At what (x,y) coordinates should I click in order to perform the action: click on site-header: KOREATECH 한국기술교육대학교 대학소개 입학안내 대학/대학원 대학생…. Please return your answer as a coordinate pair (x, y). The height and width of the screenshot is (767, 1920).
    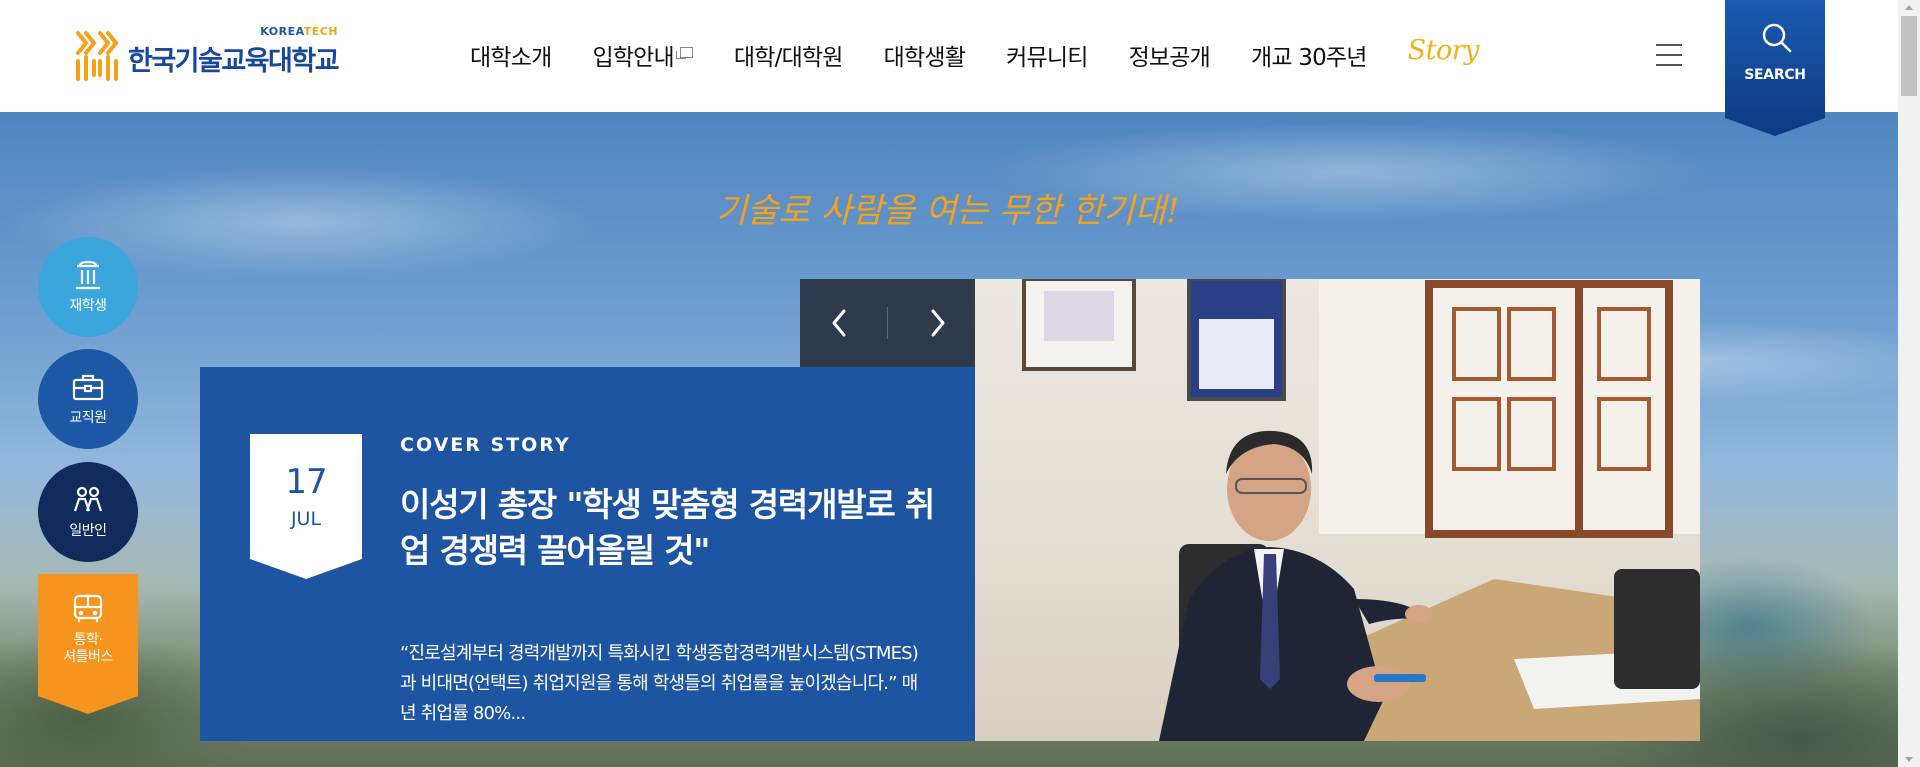
    Looking at the image, I should click on (949, 56).